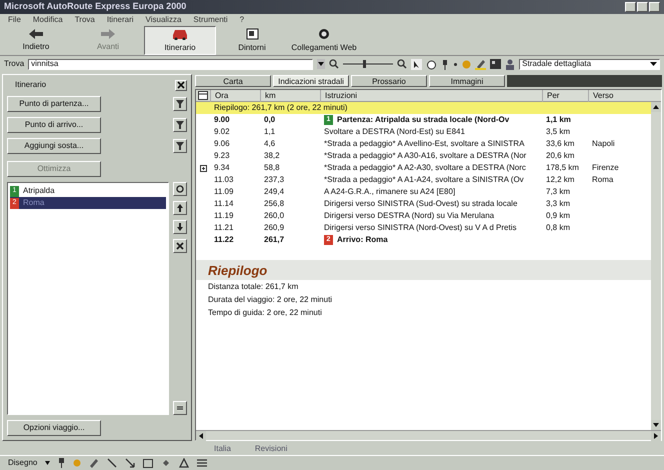 Image resolution: width=664 pixels, height=470 pixels. Describe the element at coordinates (274, 180) in the screenshot. I see `distance-cell-text: 237,3` at that location.